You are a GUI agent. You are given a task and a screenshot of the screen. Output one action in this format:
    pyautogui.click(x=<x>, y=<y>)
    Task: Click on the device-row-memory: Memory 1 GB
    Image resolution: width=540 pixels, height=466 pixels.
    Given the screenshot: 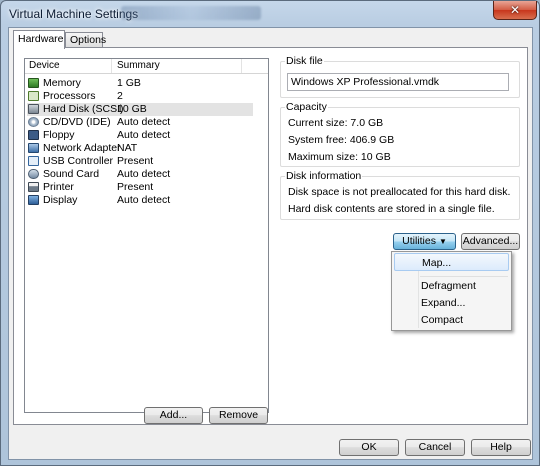 What is the action you would take?
    pyautogui.click(x=140, y=83)
    